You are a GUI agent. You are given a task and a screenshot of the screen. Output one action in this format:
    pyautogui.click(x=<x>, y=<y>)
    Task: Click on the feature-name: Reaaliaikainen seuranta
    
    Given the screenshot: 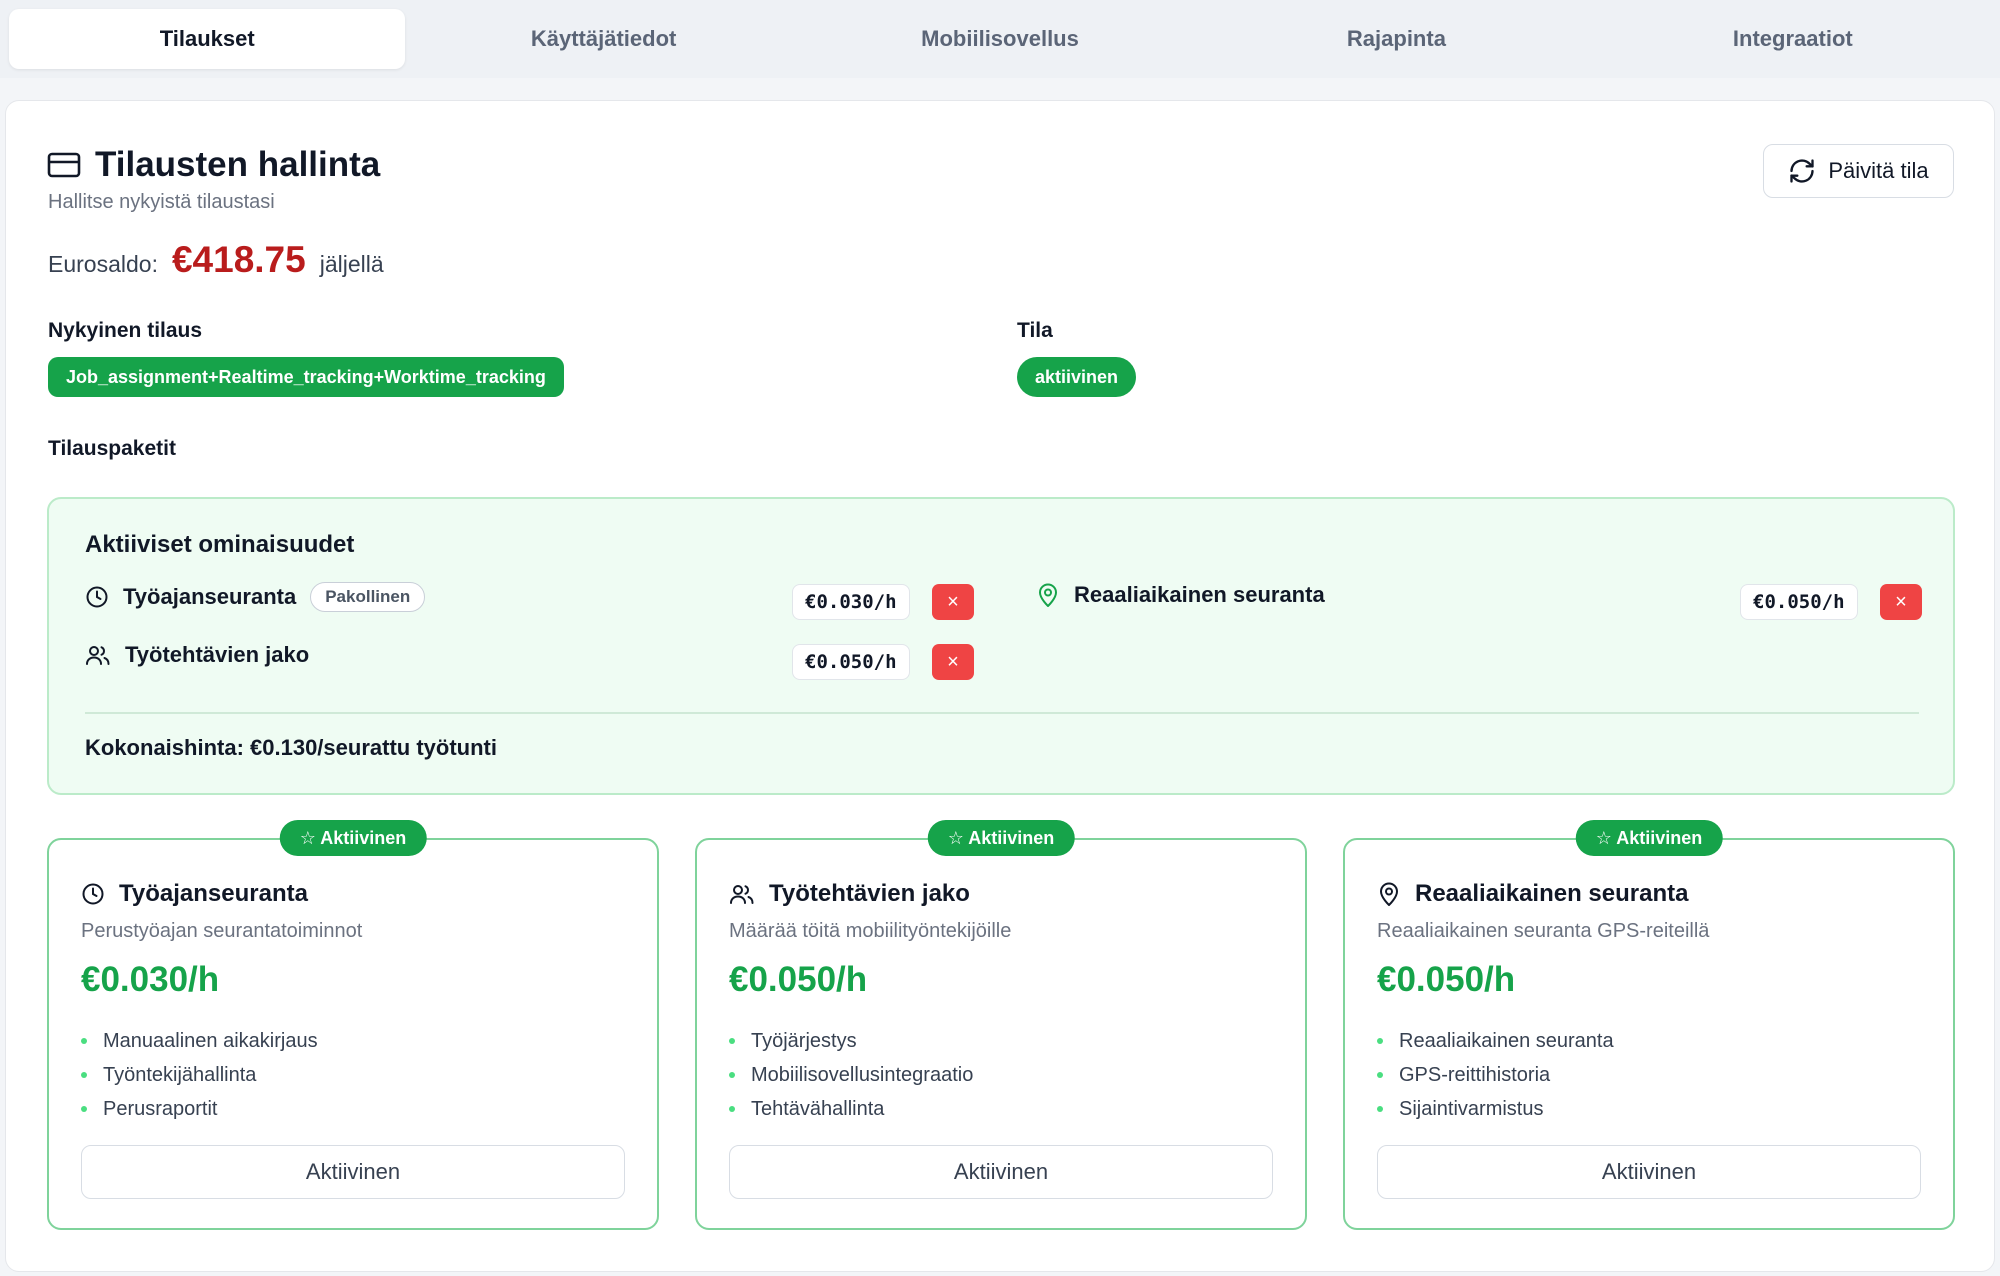 What is the action you would take?
    pyautogui.click(x=1199, y=594)
    